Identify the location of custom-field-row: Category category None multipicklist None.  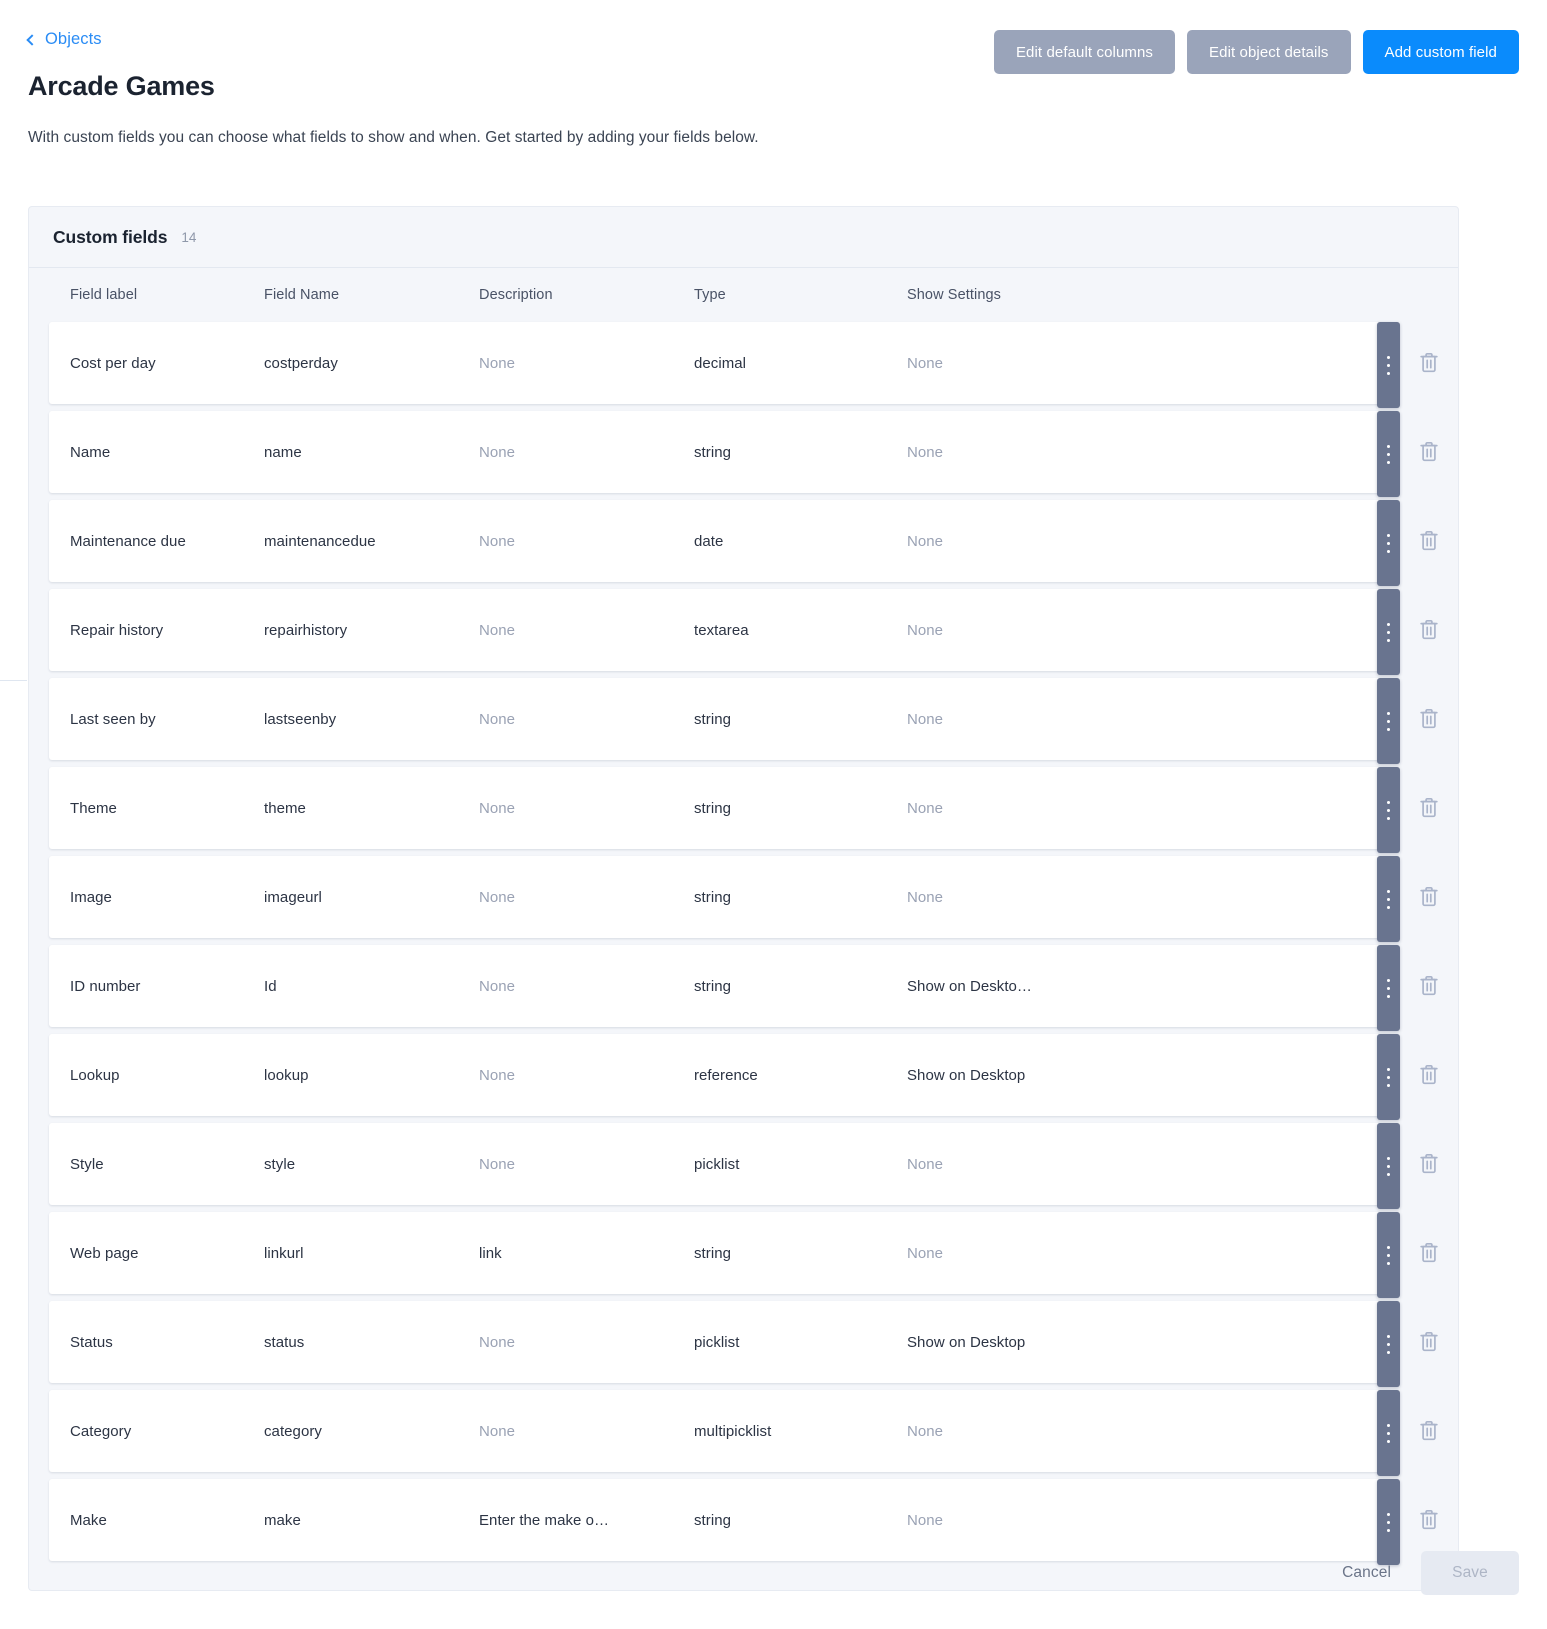
(721, 1431).